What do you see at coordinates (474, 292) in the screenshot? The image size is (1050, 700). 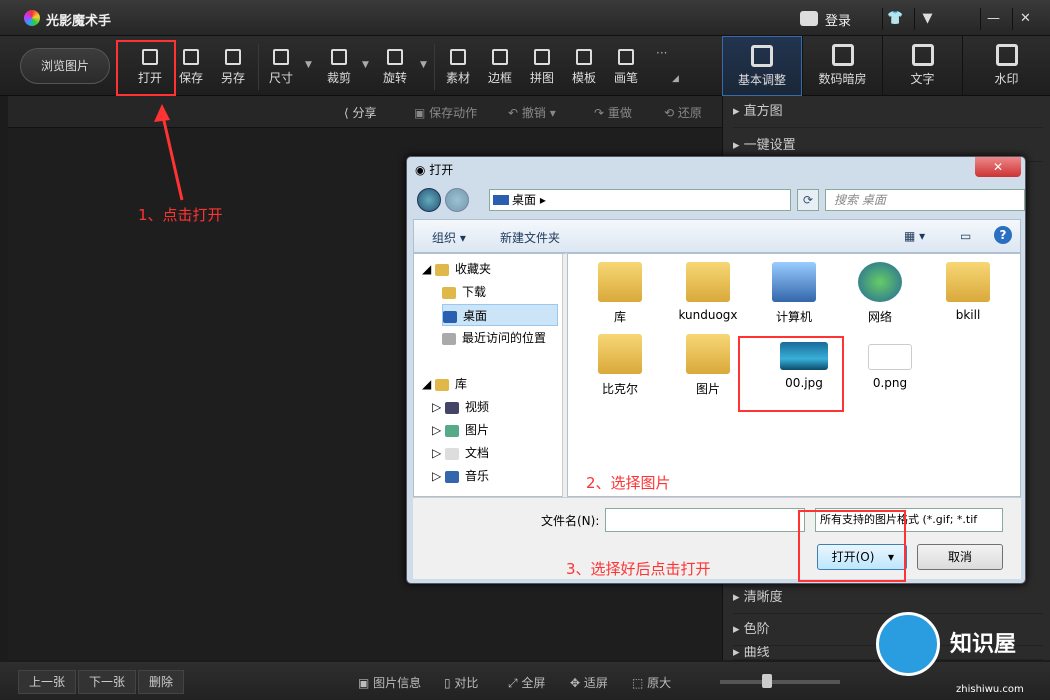 I see `nav-label: 下载` at bounding box center [474, 292].